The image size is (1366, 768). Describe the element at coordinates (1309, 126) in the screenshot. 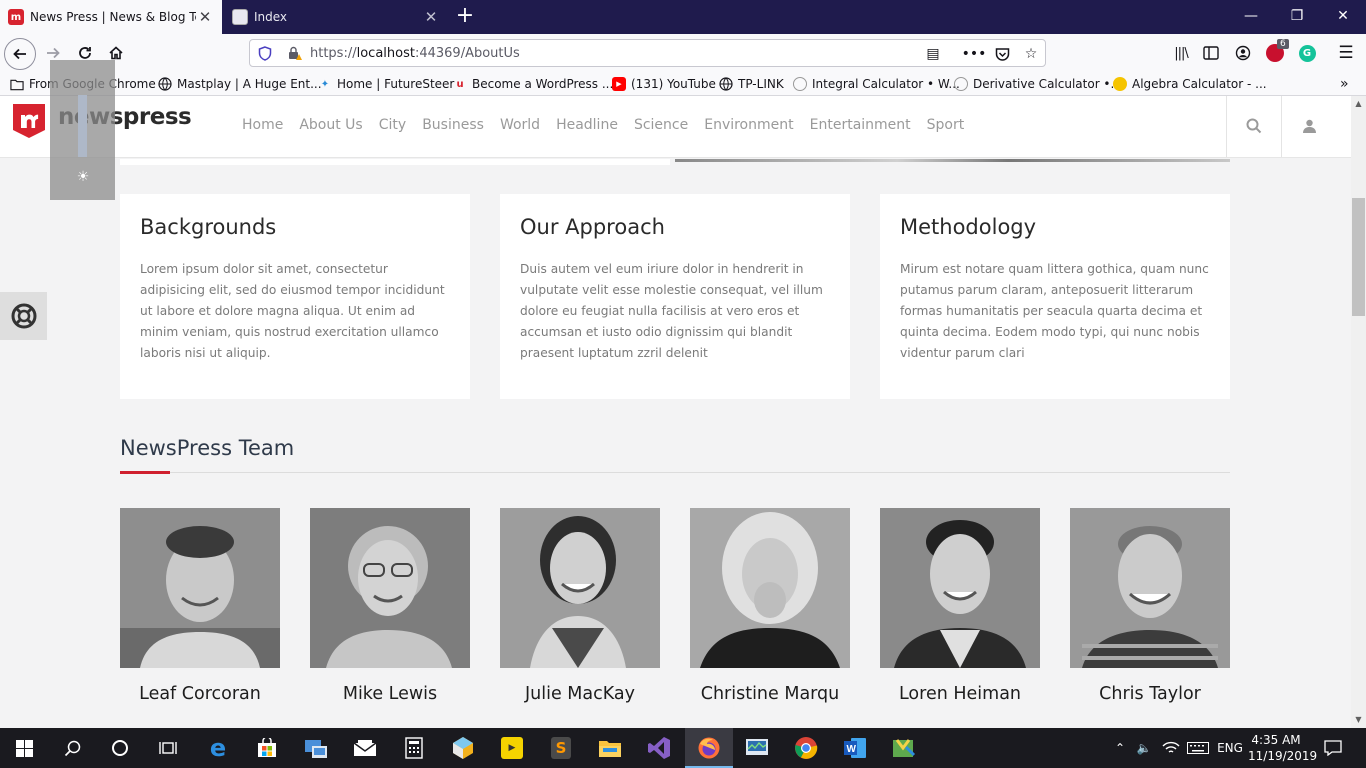

I see `user-button` at that location.